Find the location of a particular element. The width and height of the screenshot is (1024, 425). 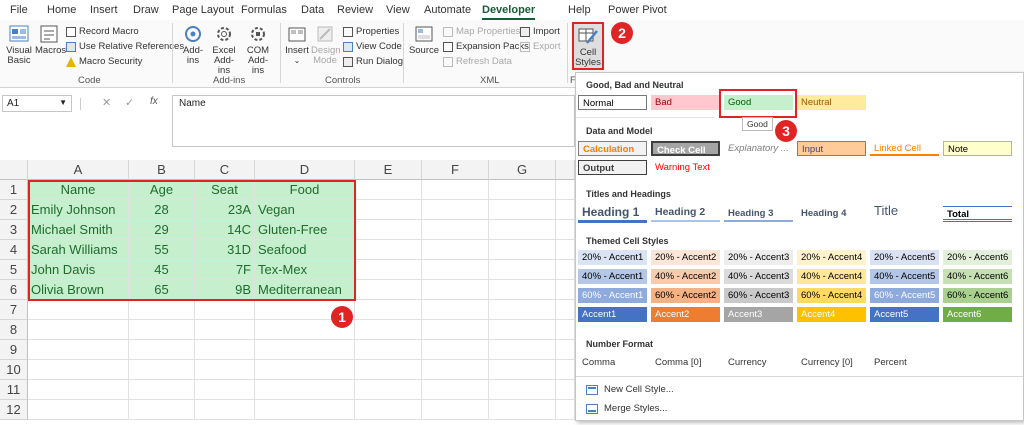

style-check-cell: Check Cell is located at coordinates (685, 148).